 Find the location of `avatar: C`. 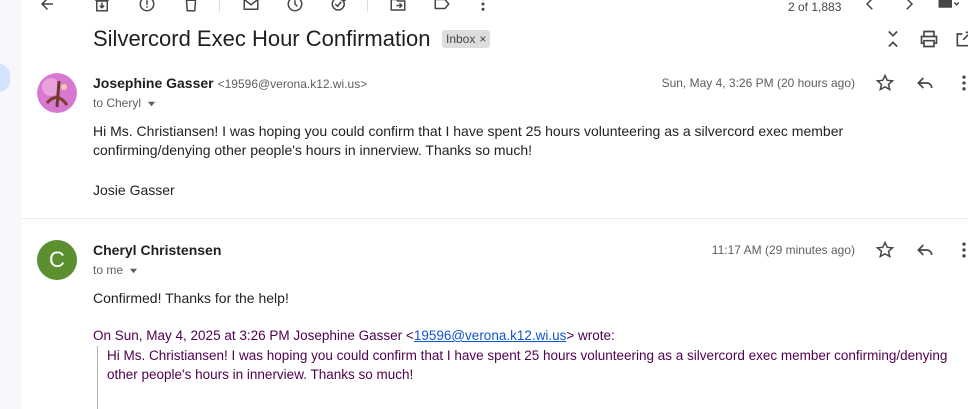

avatar: C is located at coordinates (57, 260).